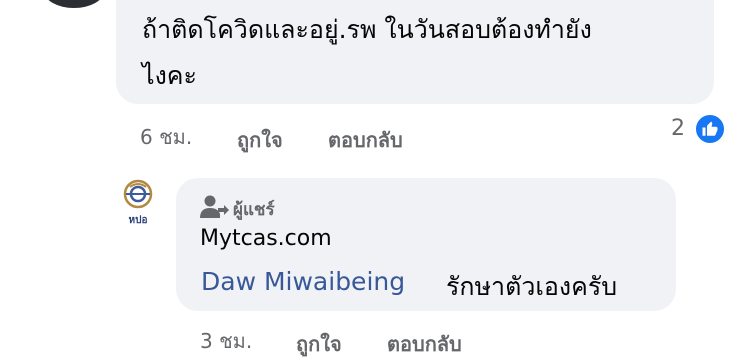  What do you see at coordinates (365, 140) in the screenshot?
I see `reply-button: ตอบกลับ` at bounding box center [365, 140].